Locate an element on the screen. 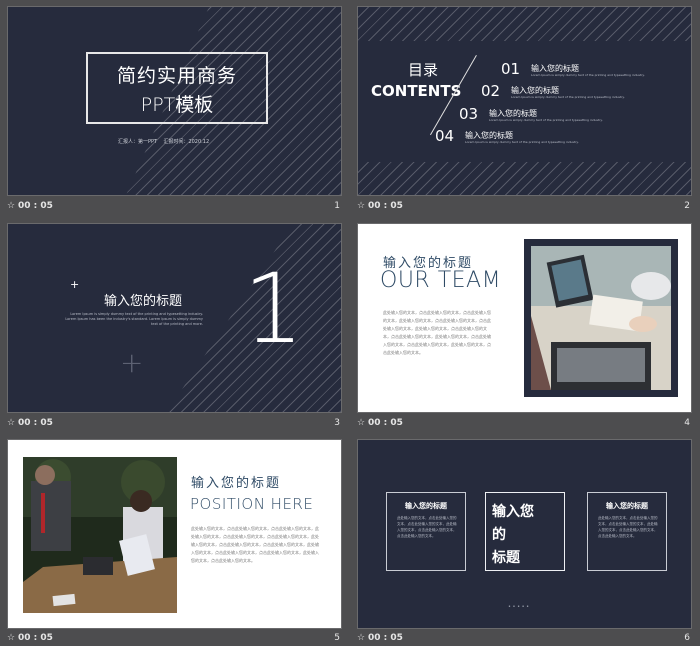 This screenshot has height=646, width=700. team-photo-frame is located at coordinates (601, 318).